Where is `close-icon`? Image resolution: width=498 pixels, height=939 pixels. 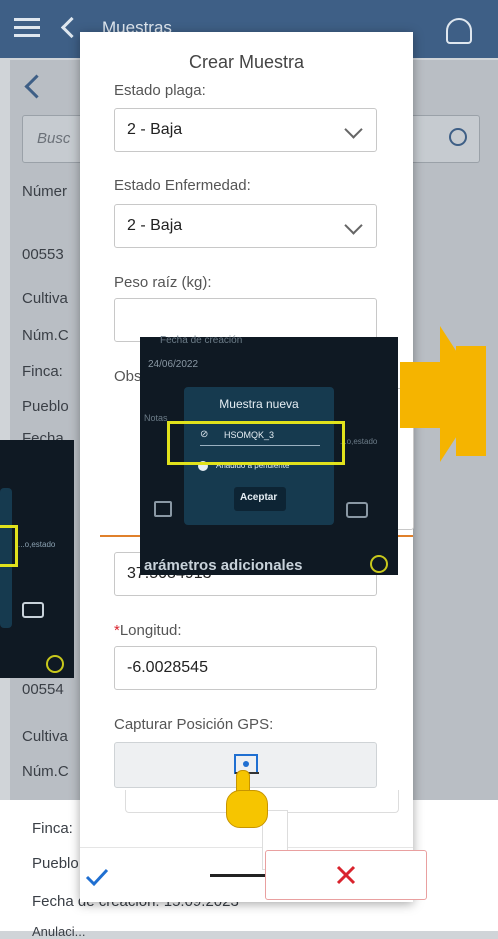 close-icon is located at coordinates (346, 875).